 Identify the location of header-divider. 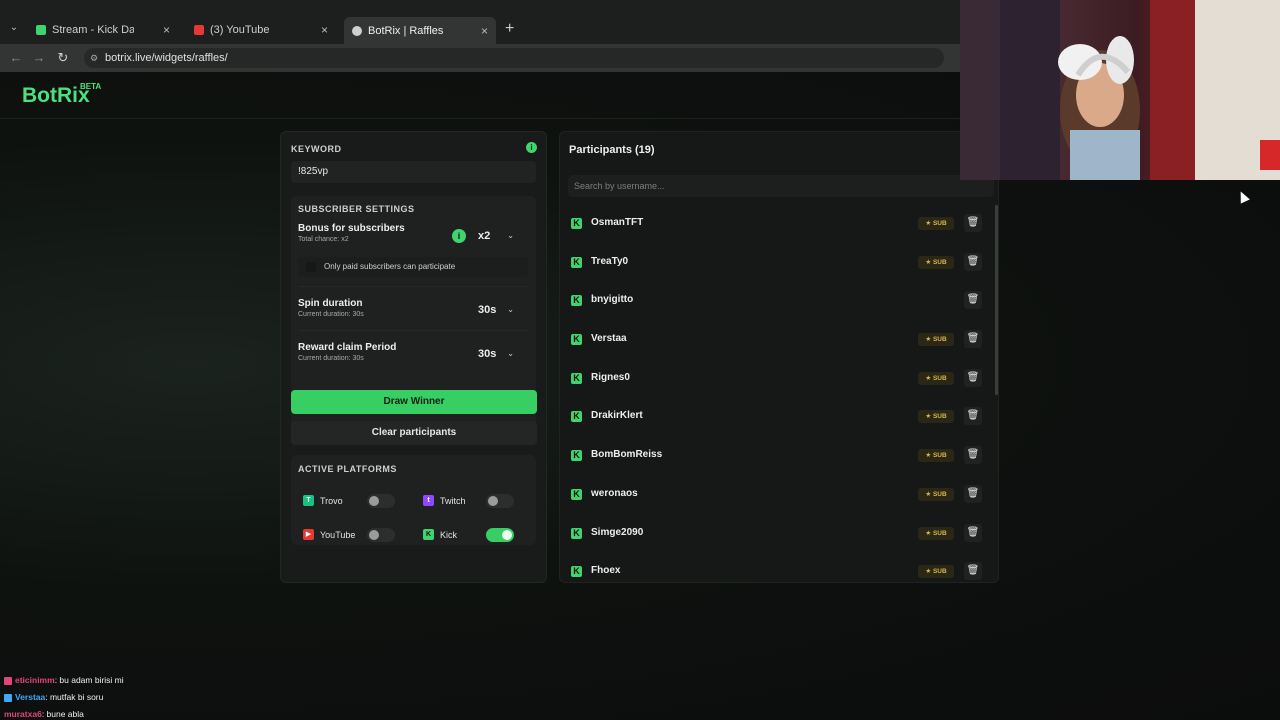
(480, 118).